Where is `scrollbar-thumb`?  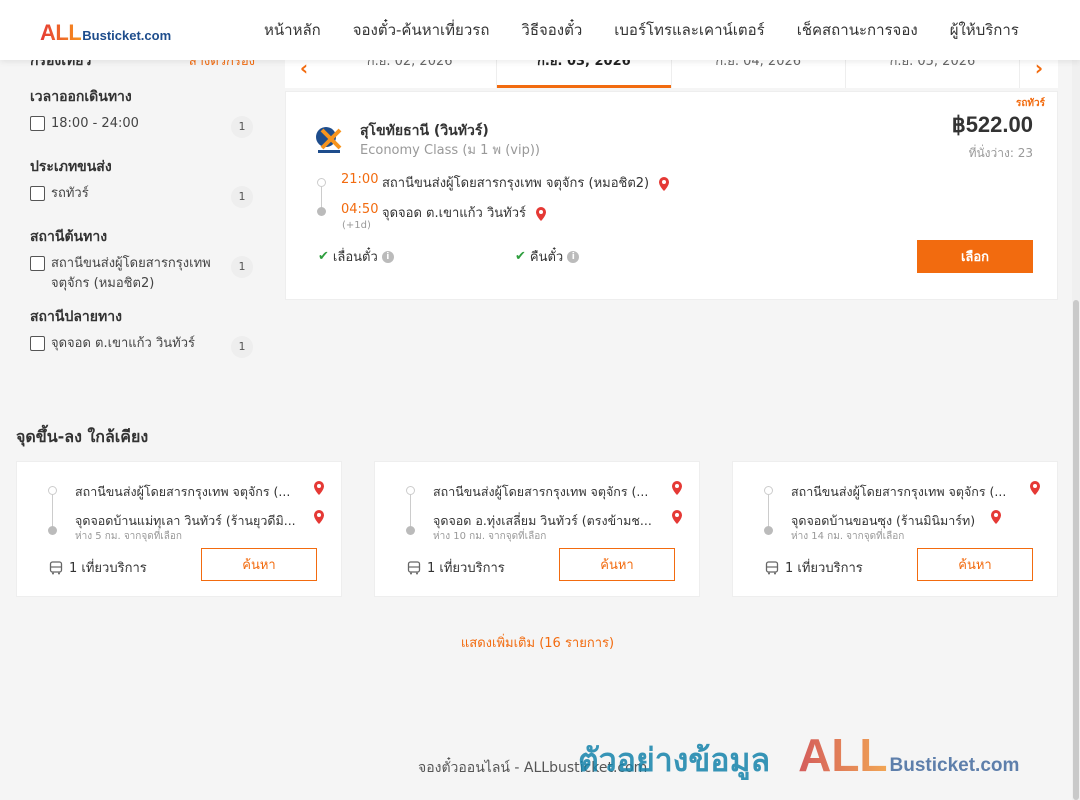
scrollbar-thumb is located at coordinates (1076, 550).